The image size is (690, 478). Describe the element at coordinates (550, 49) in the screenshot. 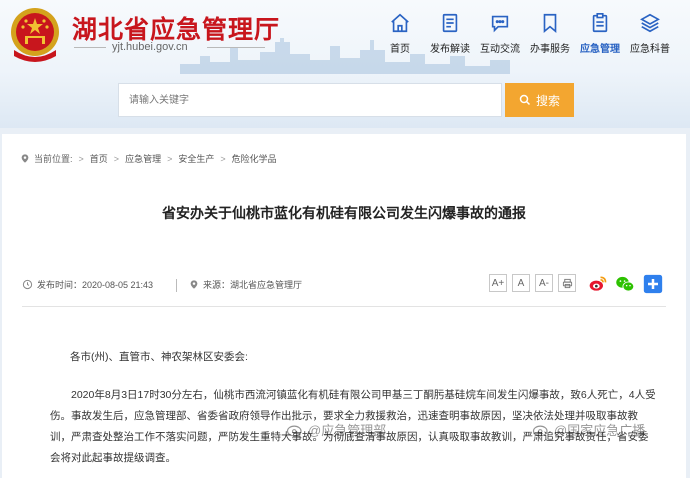

I see `nav-label: 办事服务` at that location.